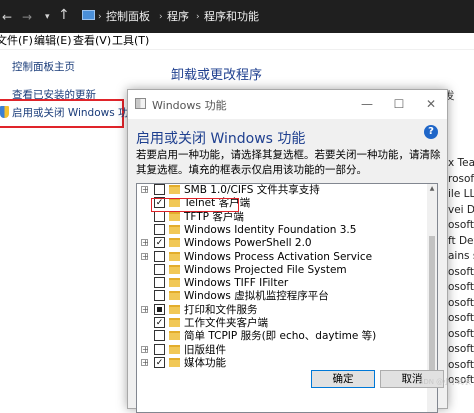  Describe the element at coordinates (237, 41) in the screenshot. I see `menu-bar: 文件(F) 编辑(E) 查看(V) 工具(T)` at that location.